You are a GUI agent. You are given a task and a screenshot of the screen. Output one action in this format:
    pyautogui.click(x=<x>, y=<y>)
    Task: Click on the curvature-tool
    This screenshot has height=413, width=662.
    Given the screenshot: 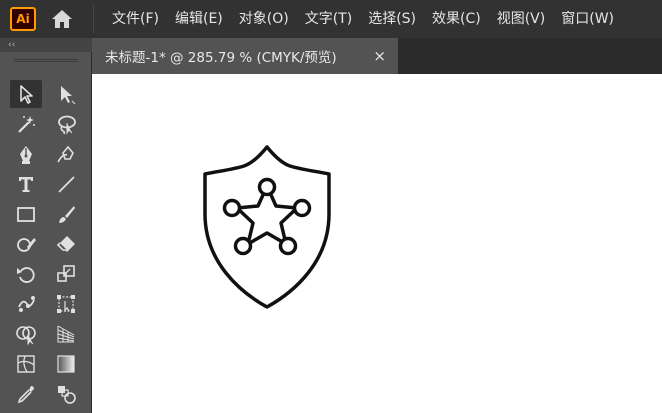 What is the action you would take?
    pyautogui.click(x=66, y=154)
    